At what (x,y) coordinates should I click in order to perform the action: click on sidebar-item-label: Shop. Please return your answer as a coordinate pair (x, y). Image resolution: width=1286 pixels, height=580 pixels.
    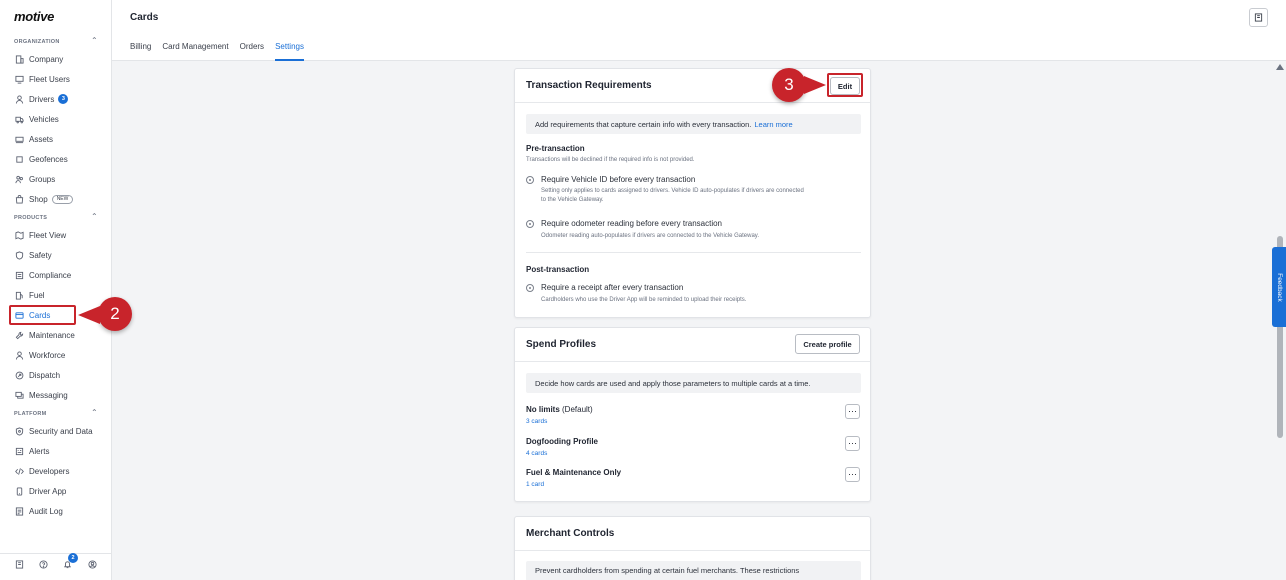
    Looking at the image, I should click on (38, 199).